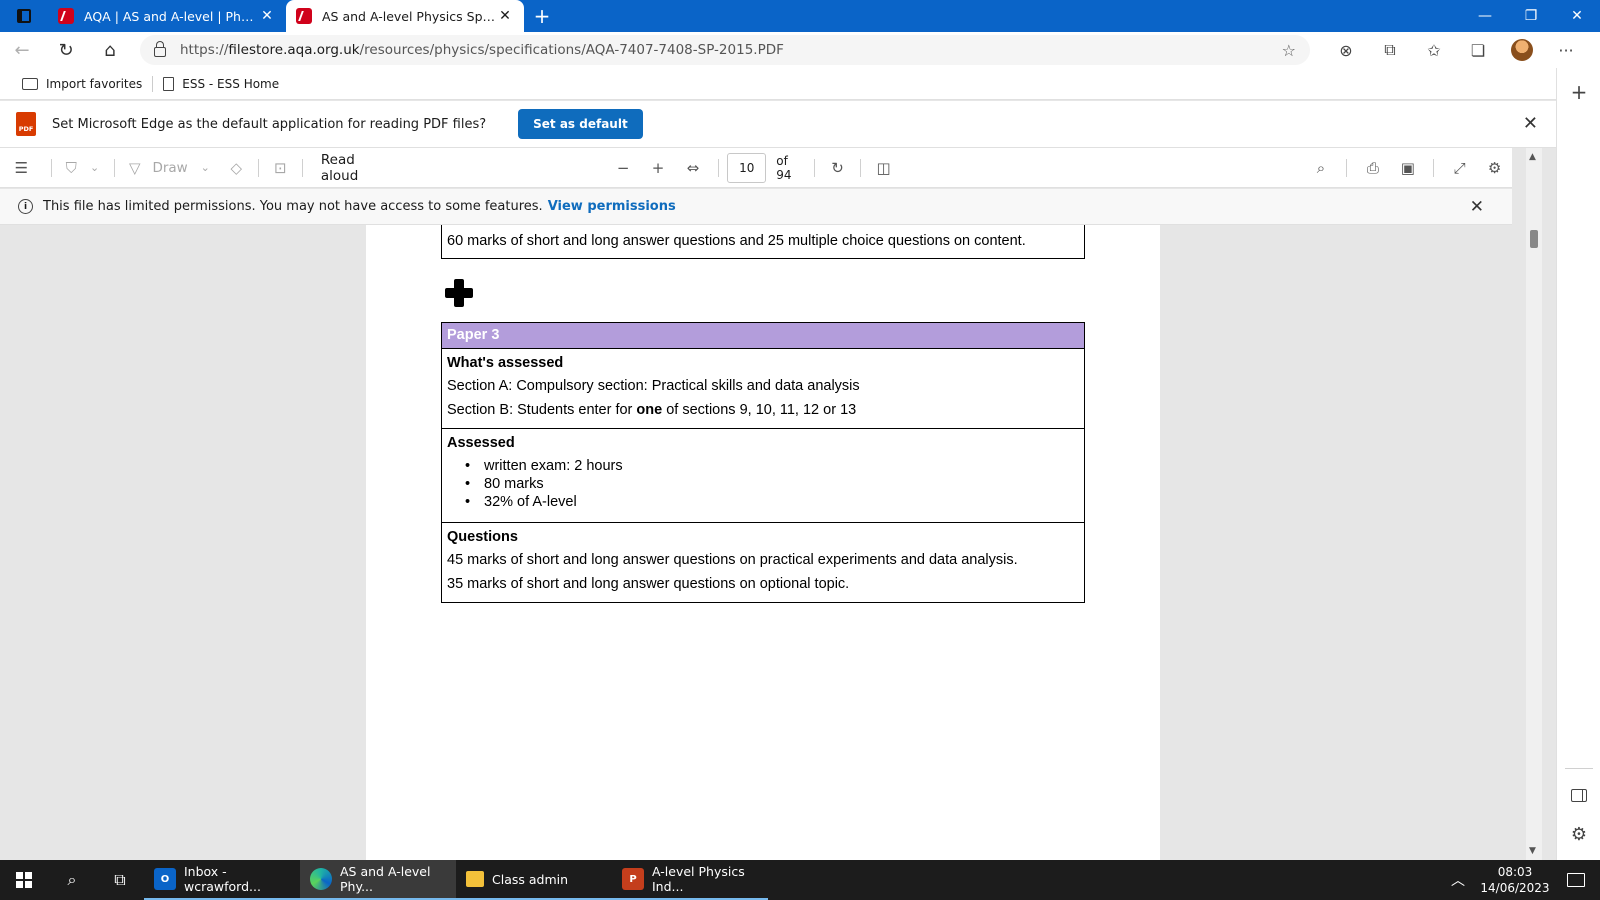 The width and height of the screenshot is (1600, 900). I want to click on start-button, so click(24, 880).